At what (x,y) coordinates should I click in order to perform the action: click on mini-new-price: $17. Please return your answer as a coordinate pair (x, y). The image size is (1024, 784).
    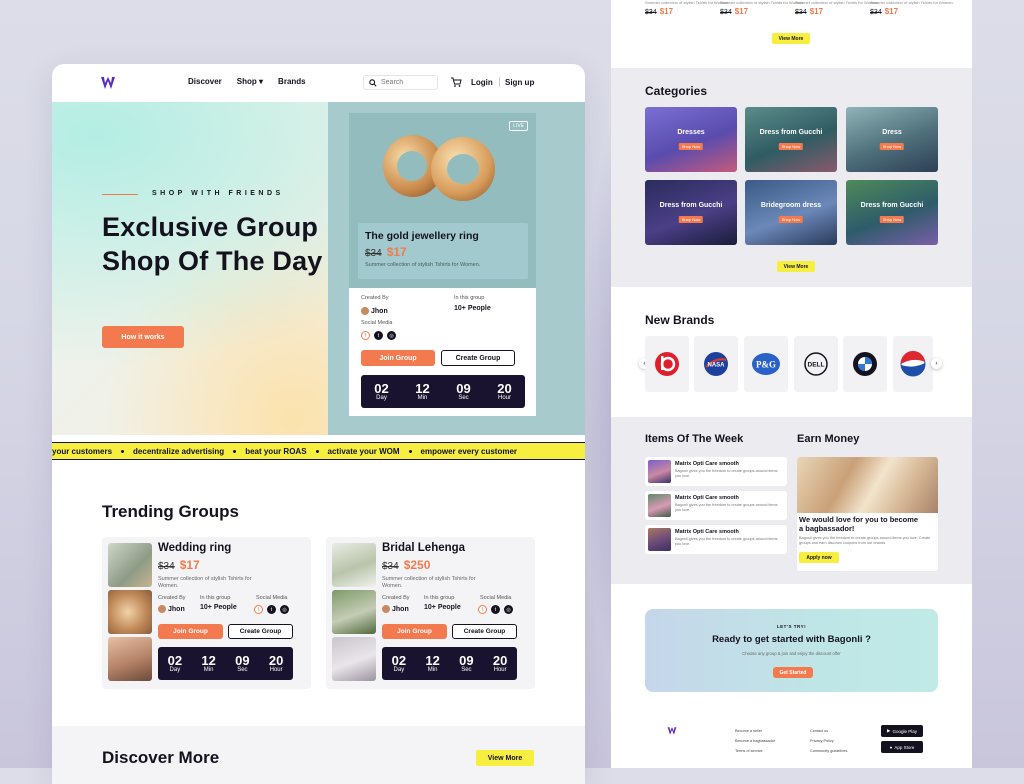
    Looking at the image, I should click on (891, 11).